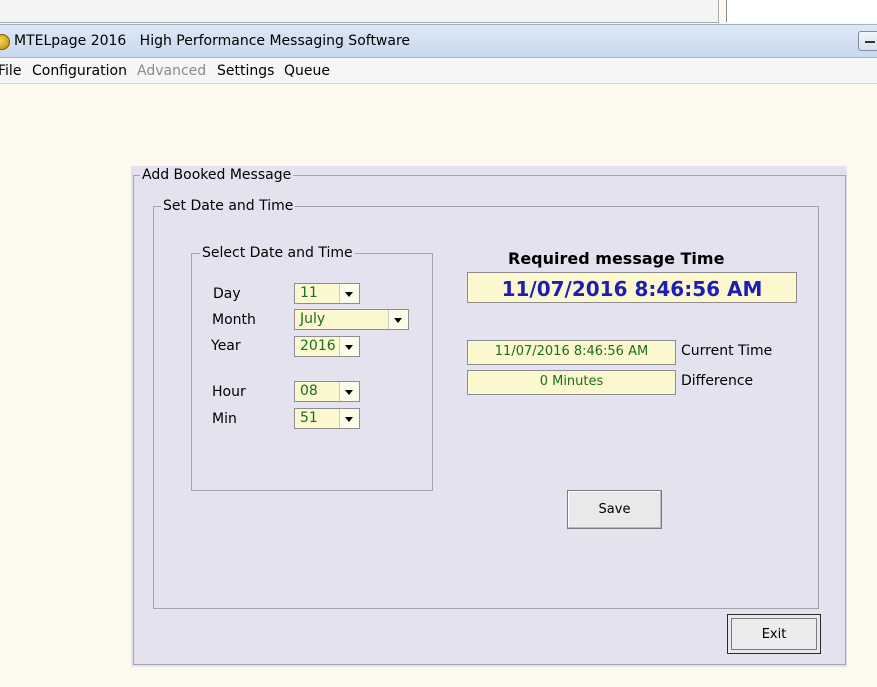 This screenshot has height=687, width=877. I want to click on month-select: July, so click(351, 319).